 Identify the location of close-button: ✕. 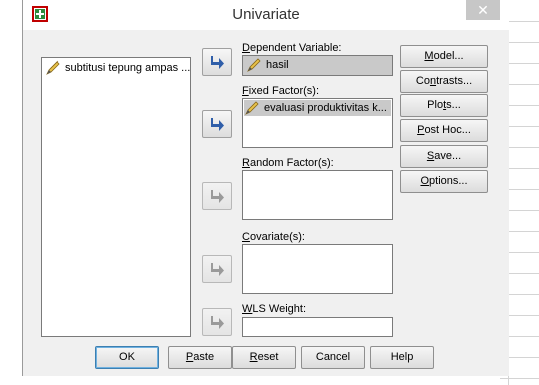
(483, 10).